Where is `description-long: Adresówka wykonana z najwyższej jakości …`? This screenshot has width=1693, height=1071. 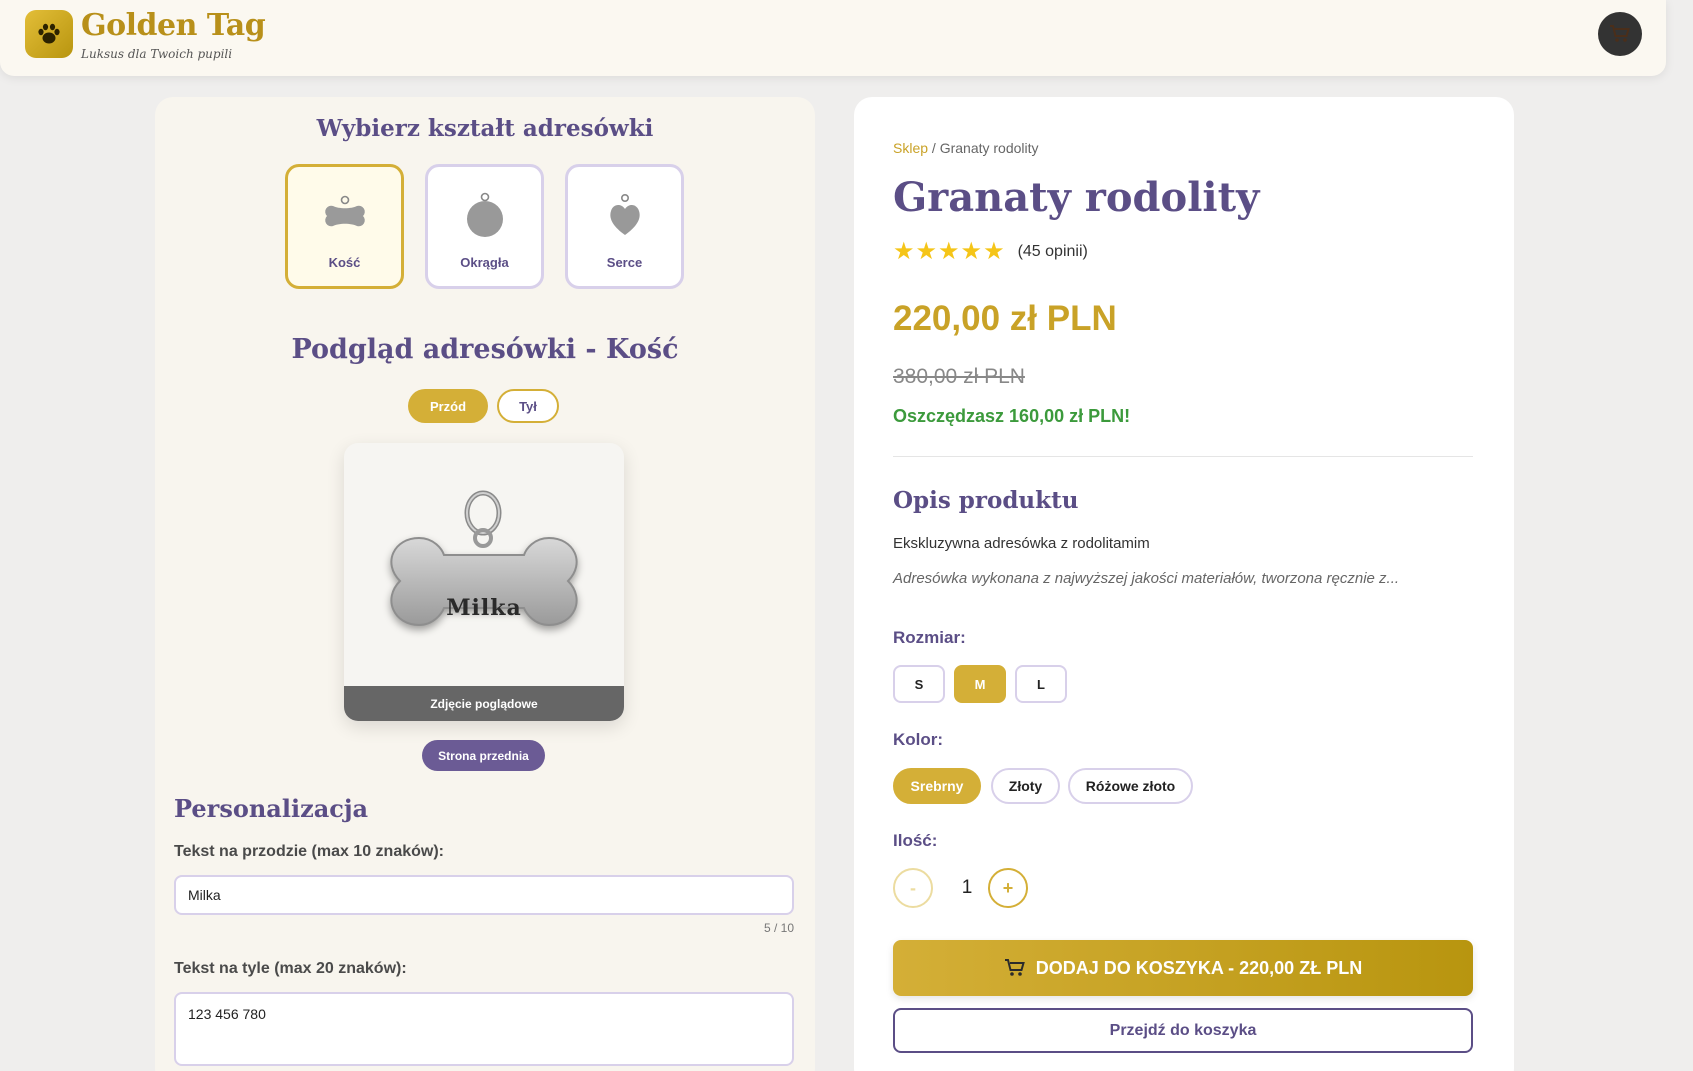 description-long: Adresówka wykonana z najwyższej jakości … is located at coordinates (1146, 578).